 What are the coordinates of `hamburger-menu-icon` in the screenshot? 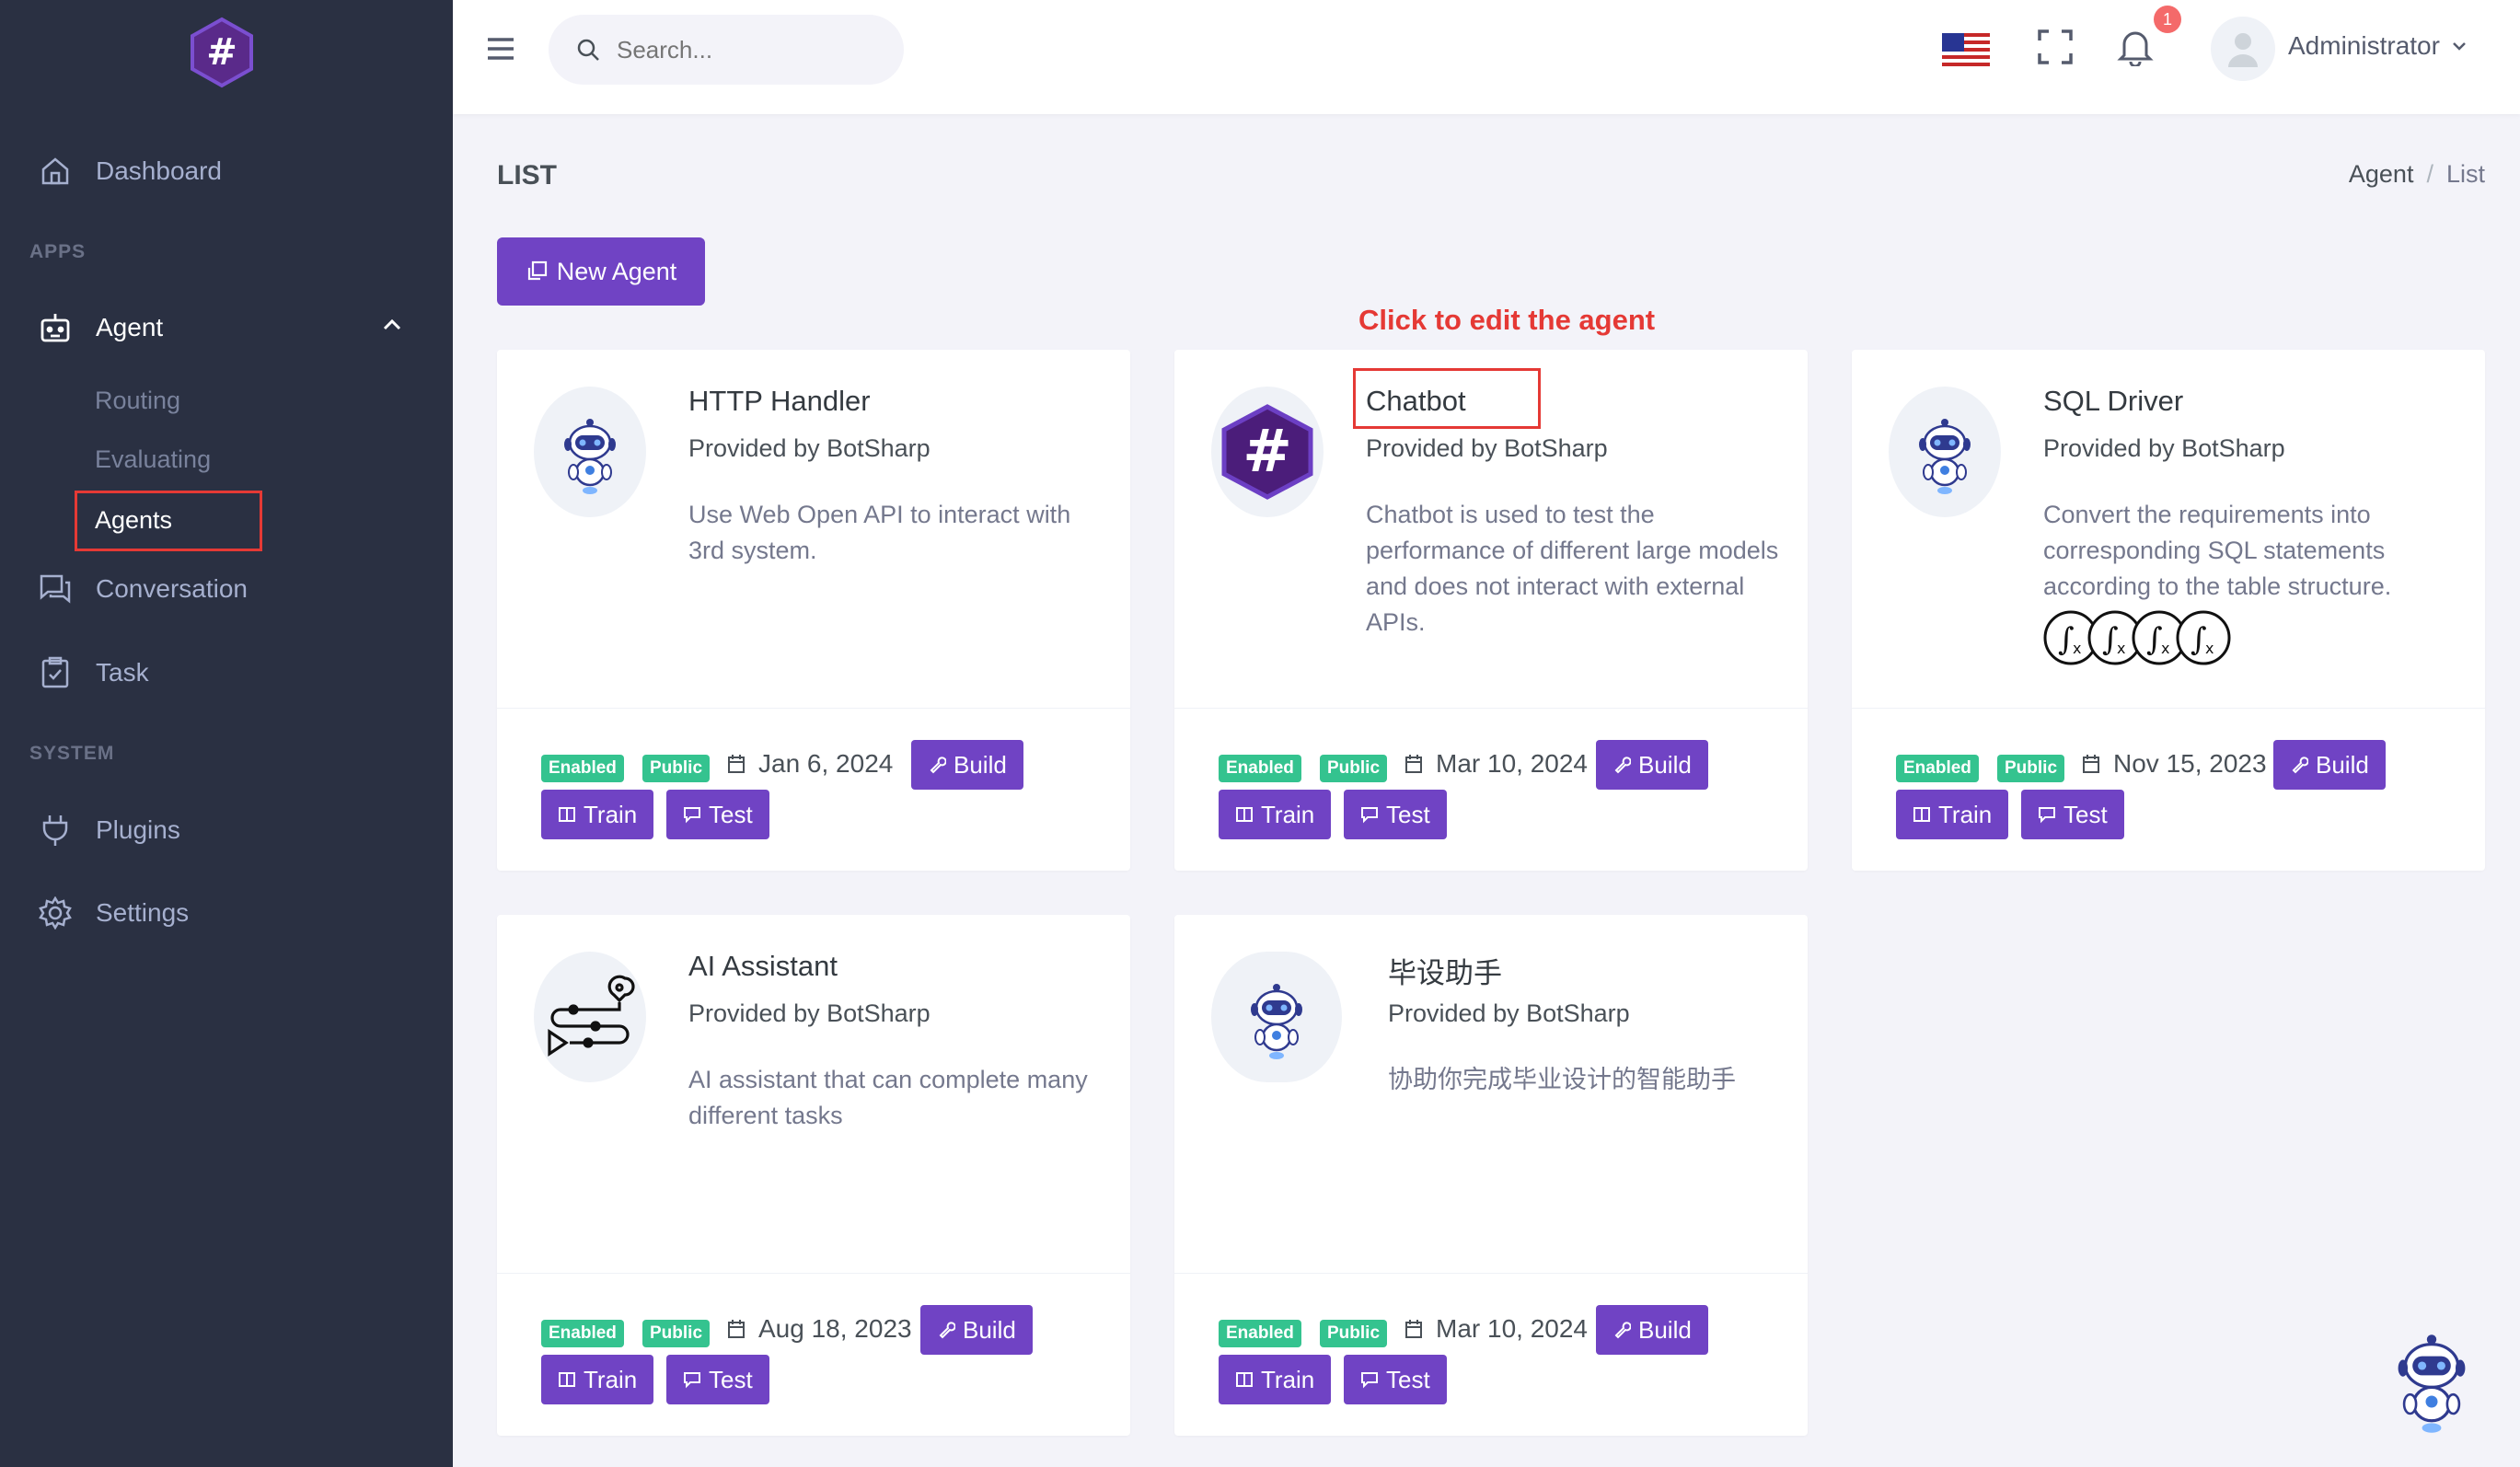 It's located at (500, 49).